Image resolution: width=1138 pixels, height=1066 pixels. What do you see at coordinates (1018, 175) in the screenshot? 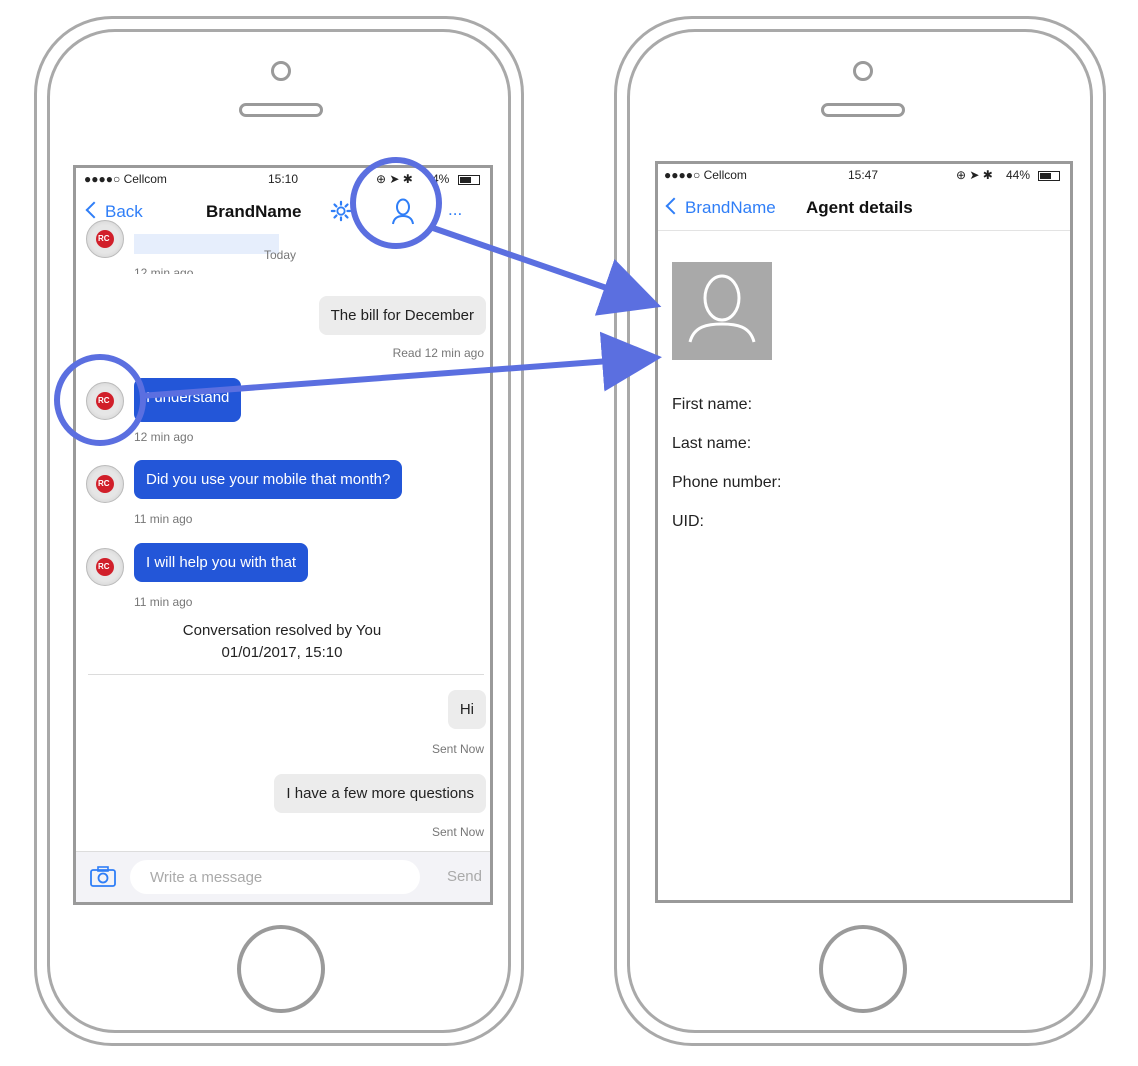
I see `battery-percent: 44%` at bounding box center [1018, 175].